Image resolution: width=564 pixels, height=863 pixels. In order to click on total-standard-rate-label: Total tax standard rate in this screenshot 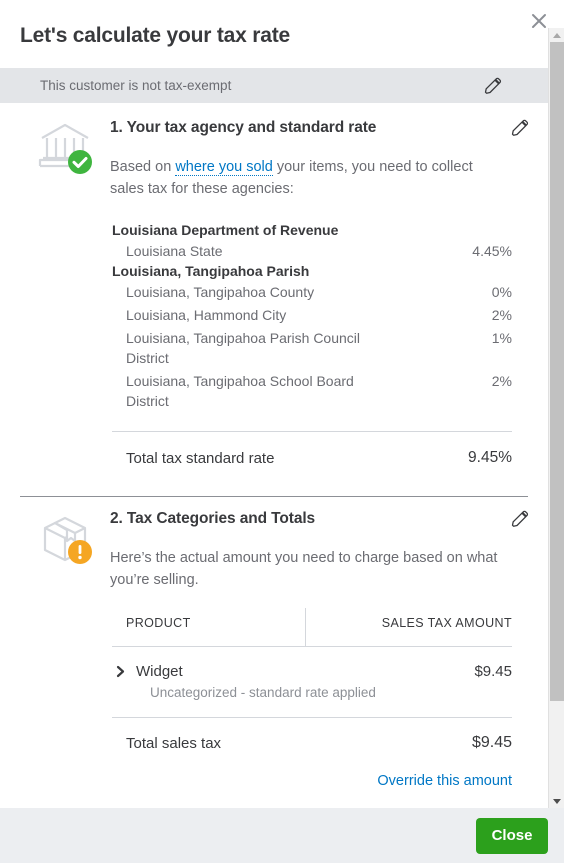, I will do `click(200, 458)`.